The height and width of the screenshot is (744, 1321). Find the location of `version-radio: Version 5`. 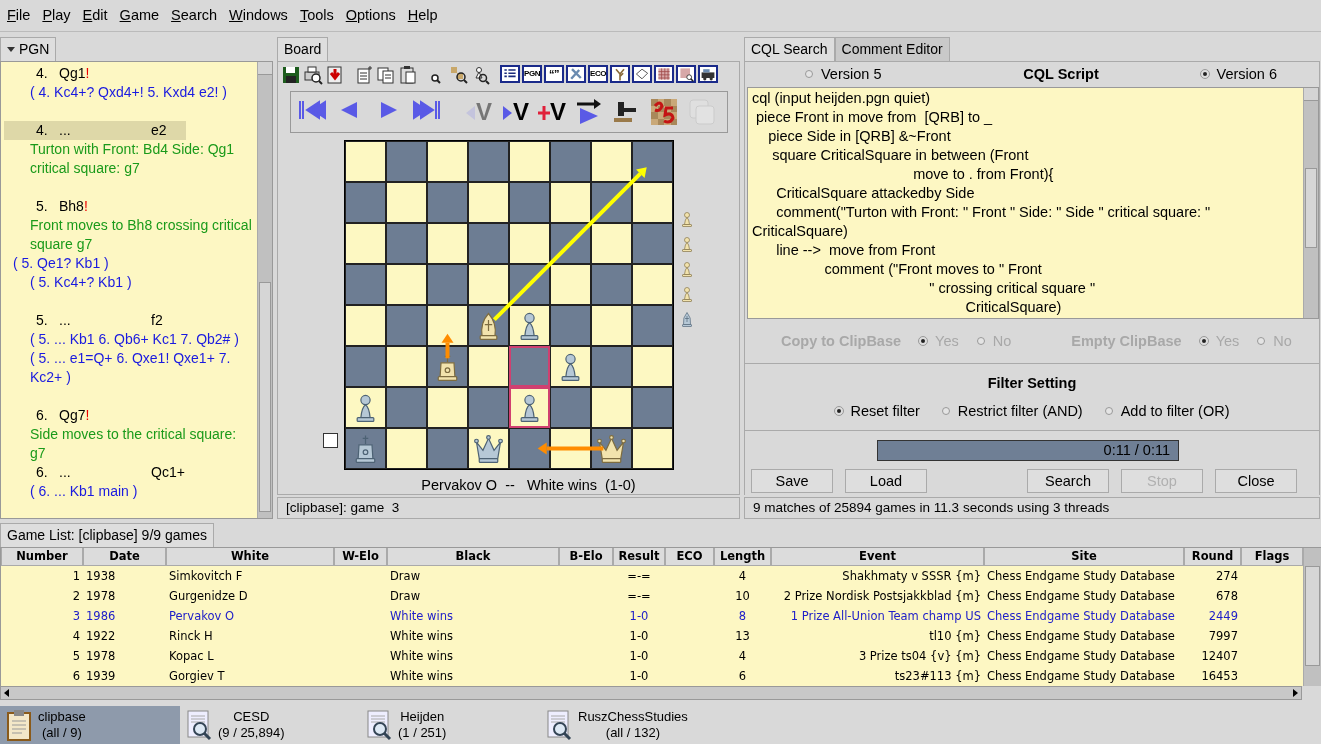

version-radio: Version 5 is located at coordinates (843, 74).